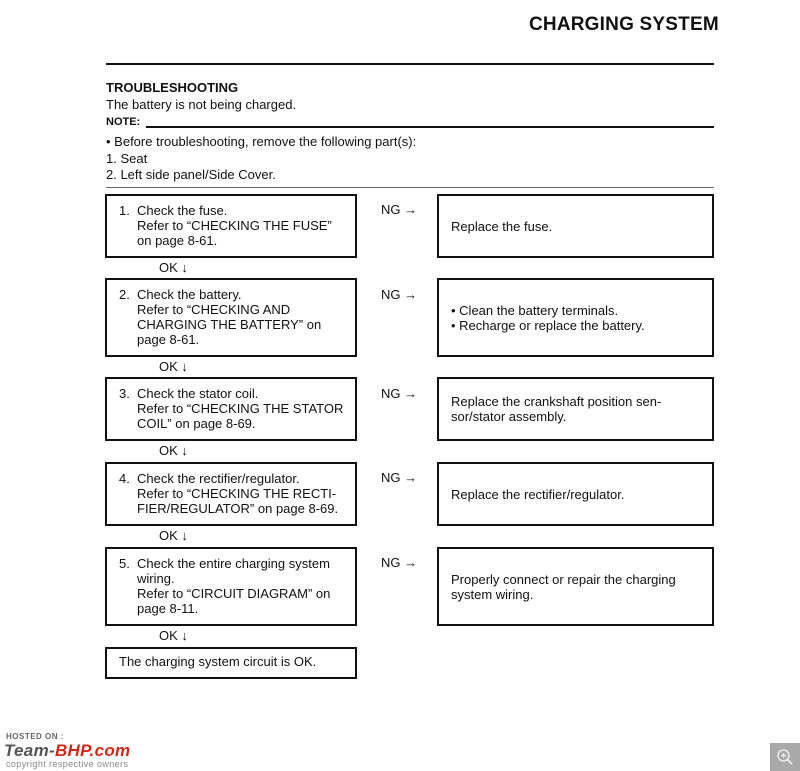 Image resolution: width=800 pixels, height=771 pixels. Describe the element at coordinates (67, 764) in the screenshot. I see `watermark-copyright: copyright respective owners` at that location.